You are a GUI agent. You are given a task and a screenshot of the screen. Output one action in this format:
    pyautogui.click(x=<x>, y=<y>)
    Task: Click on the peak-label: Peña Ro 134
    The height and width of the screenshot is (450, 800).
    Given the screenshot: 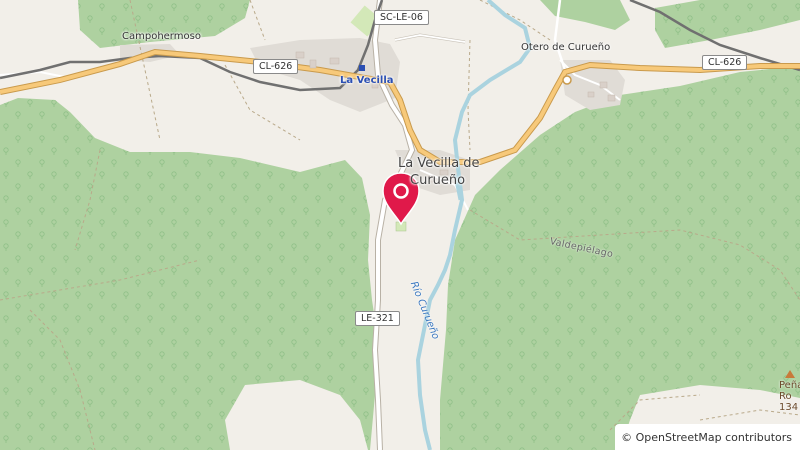 What is the action you would take?
    pyautogui.click(x=789, y=396)
    